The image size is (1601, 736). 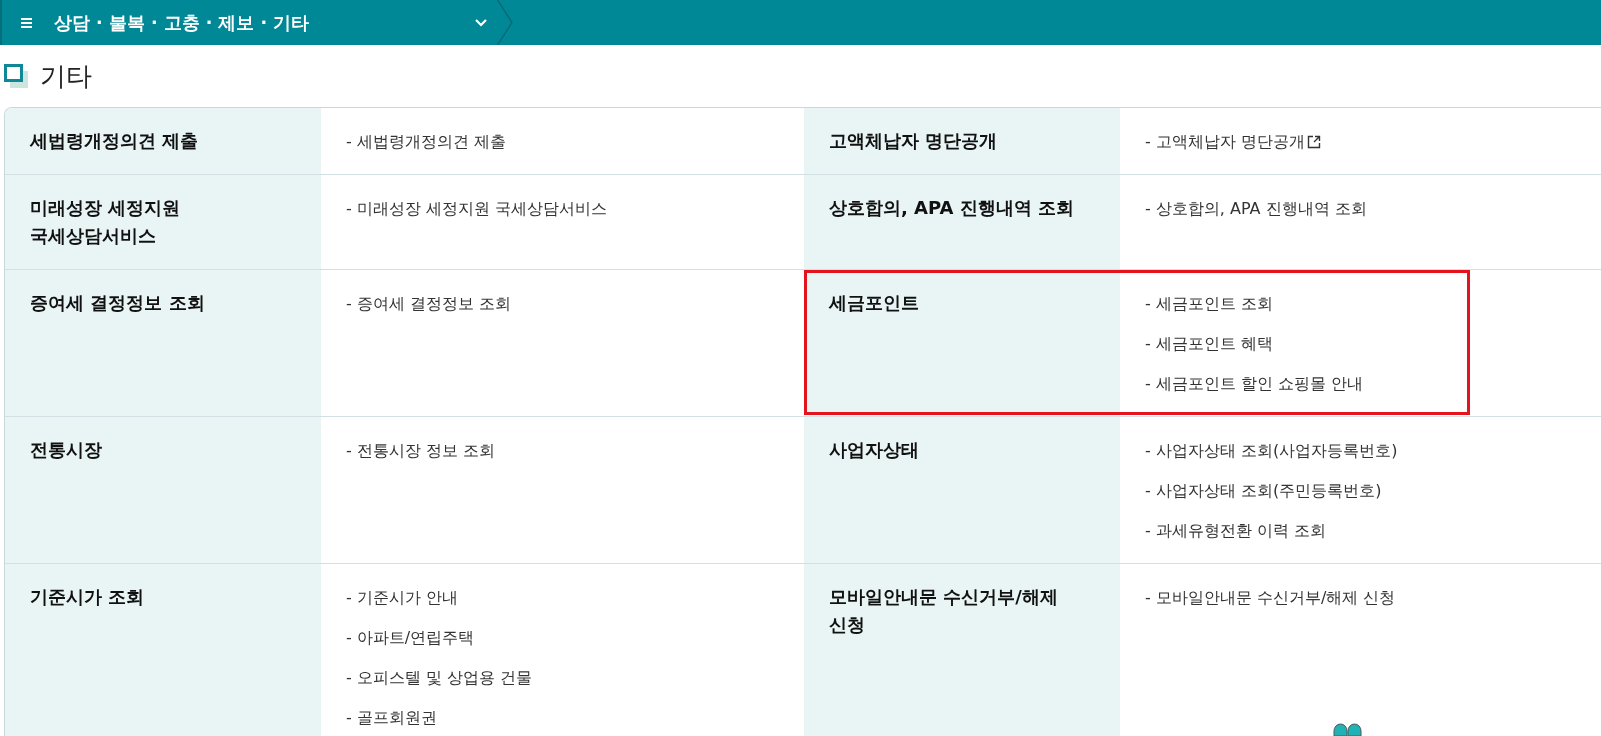 I want to click on menu-link: - 증여세 결정정보 조회, so click(x=429, y=304).